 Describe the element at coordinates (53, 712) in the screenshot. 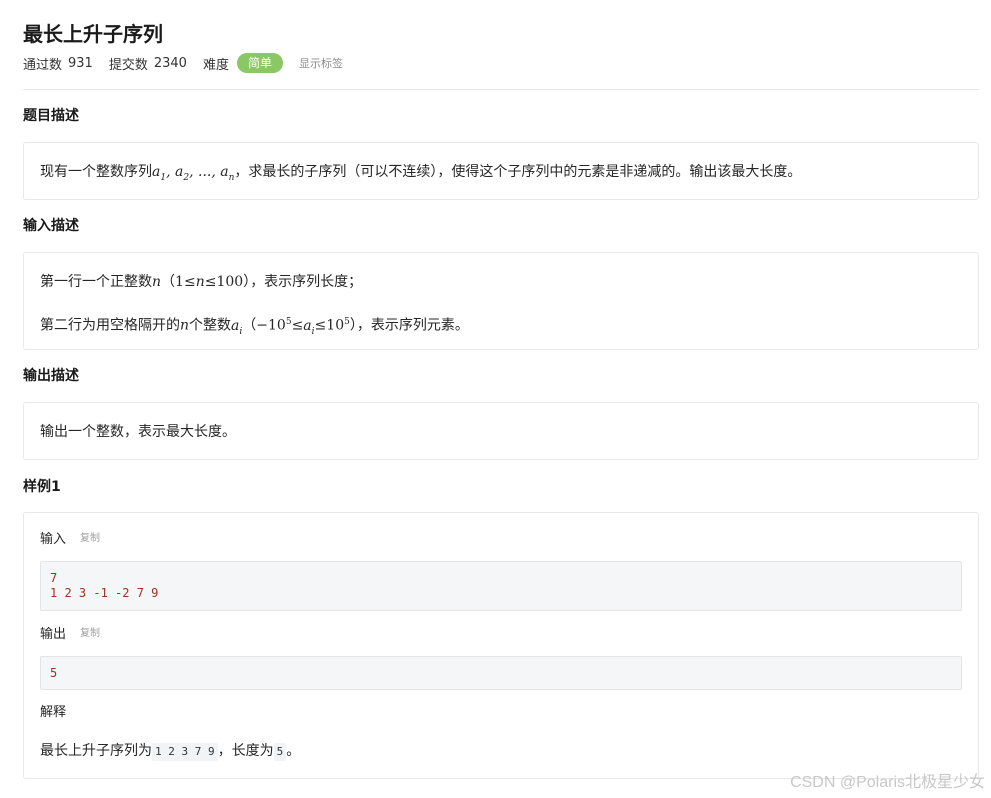

I see `sample-explain-label: 解释` at that location.